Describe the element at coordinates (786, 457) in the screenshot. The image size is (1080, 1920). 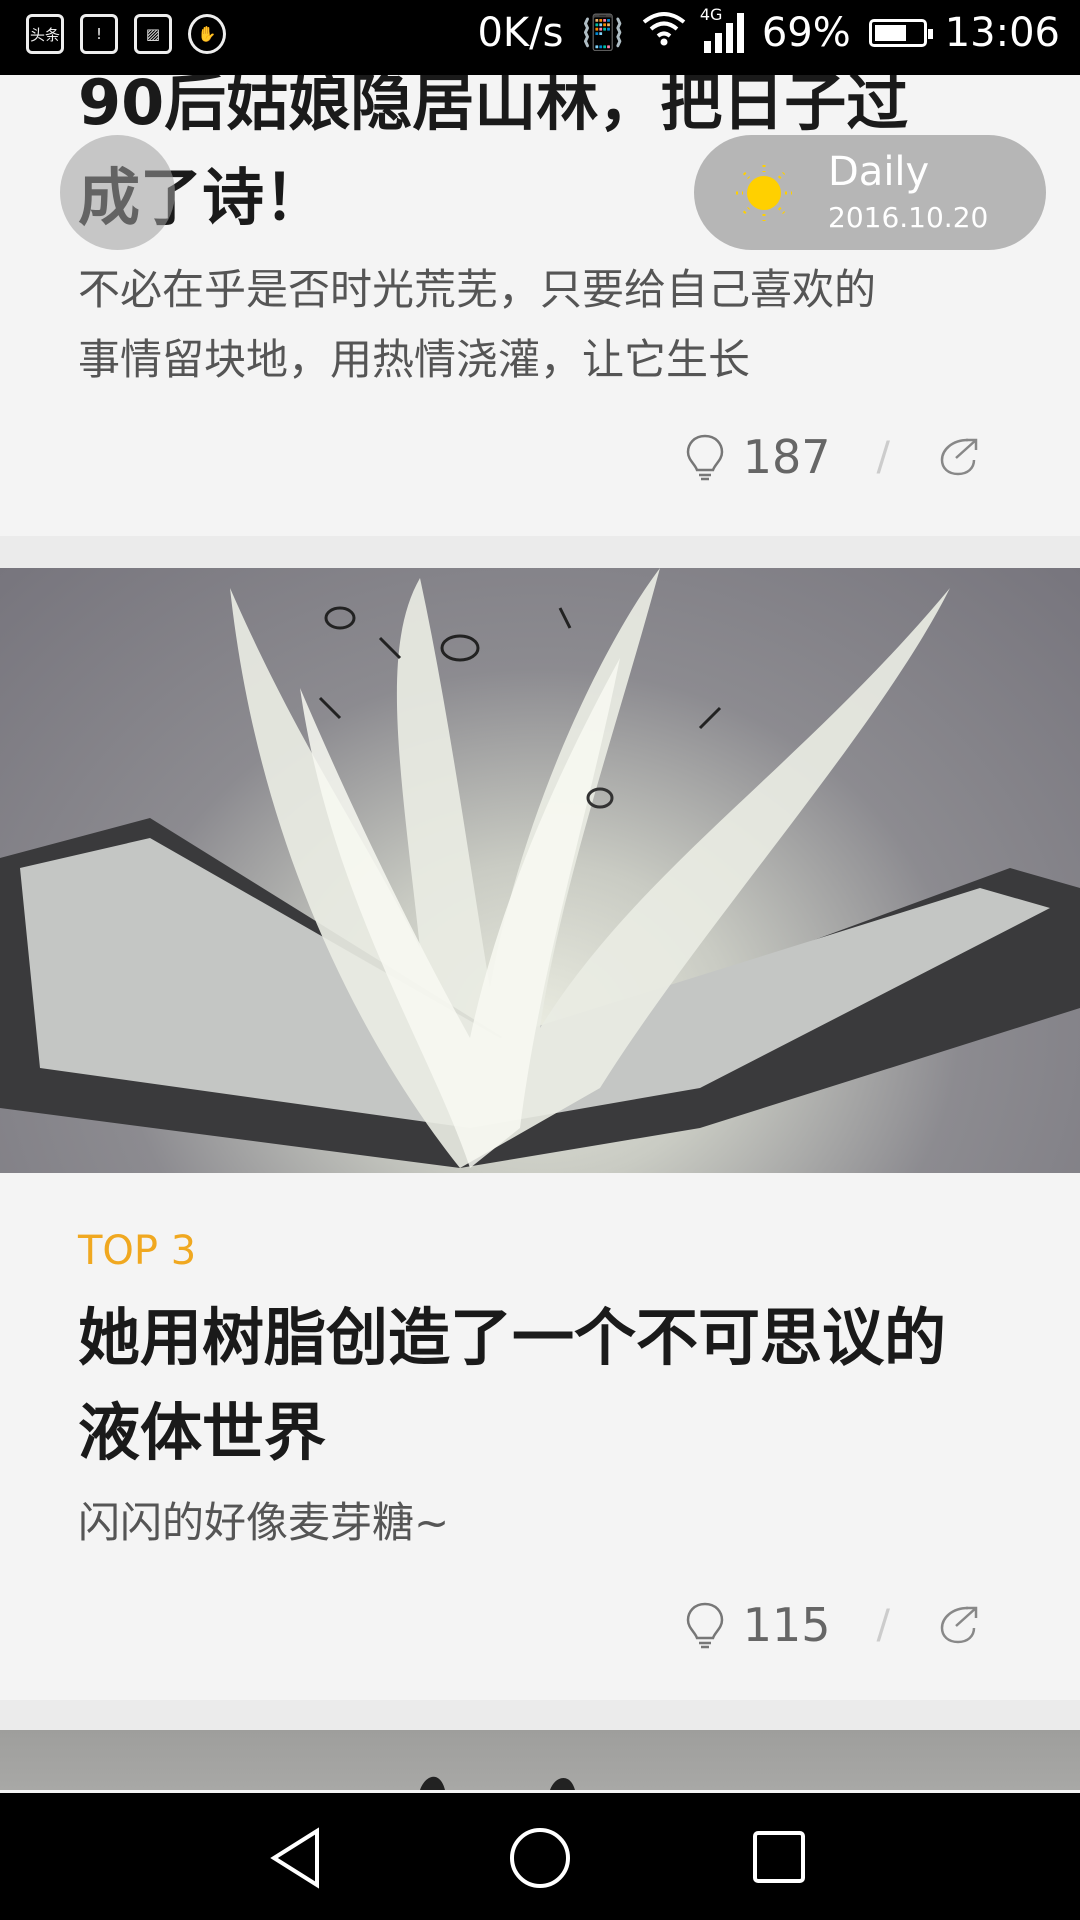
I see `like-count: 187` at that location.